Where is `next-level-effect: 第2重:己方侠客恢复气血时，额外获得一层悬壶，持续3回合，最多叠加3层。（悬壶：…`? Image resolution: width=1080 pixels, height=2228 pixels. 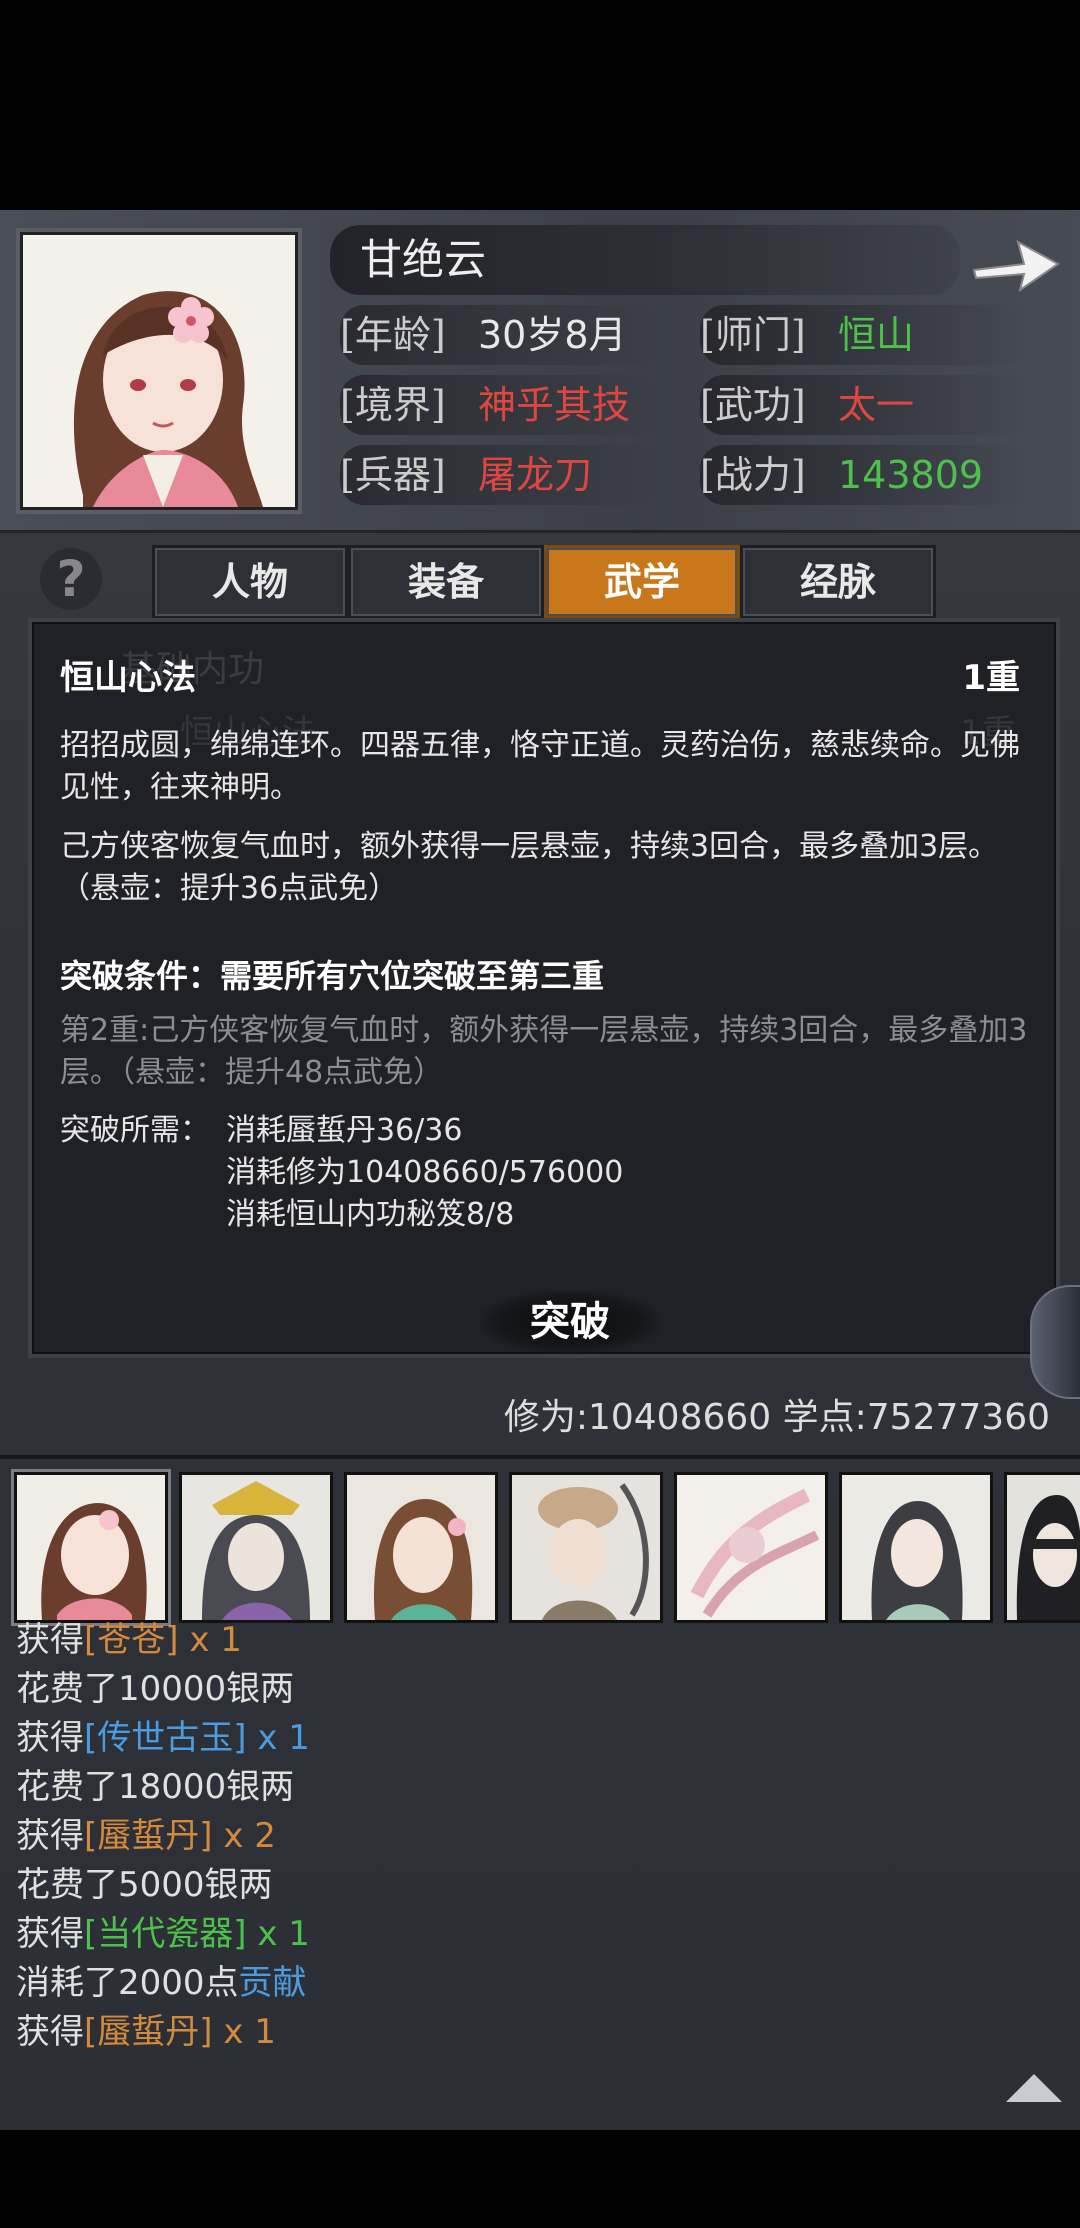
next-level-effect: 第2重:己方侠客恢复气血时，额外获得一层悬壶，持续3回合，最多叠加3层。（悬壶：… is located at coordinates (544, 1051).